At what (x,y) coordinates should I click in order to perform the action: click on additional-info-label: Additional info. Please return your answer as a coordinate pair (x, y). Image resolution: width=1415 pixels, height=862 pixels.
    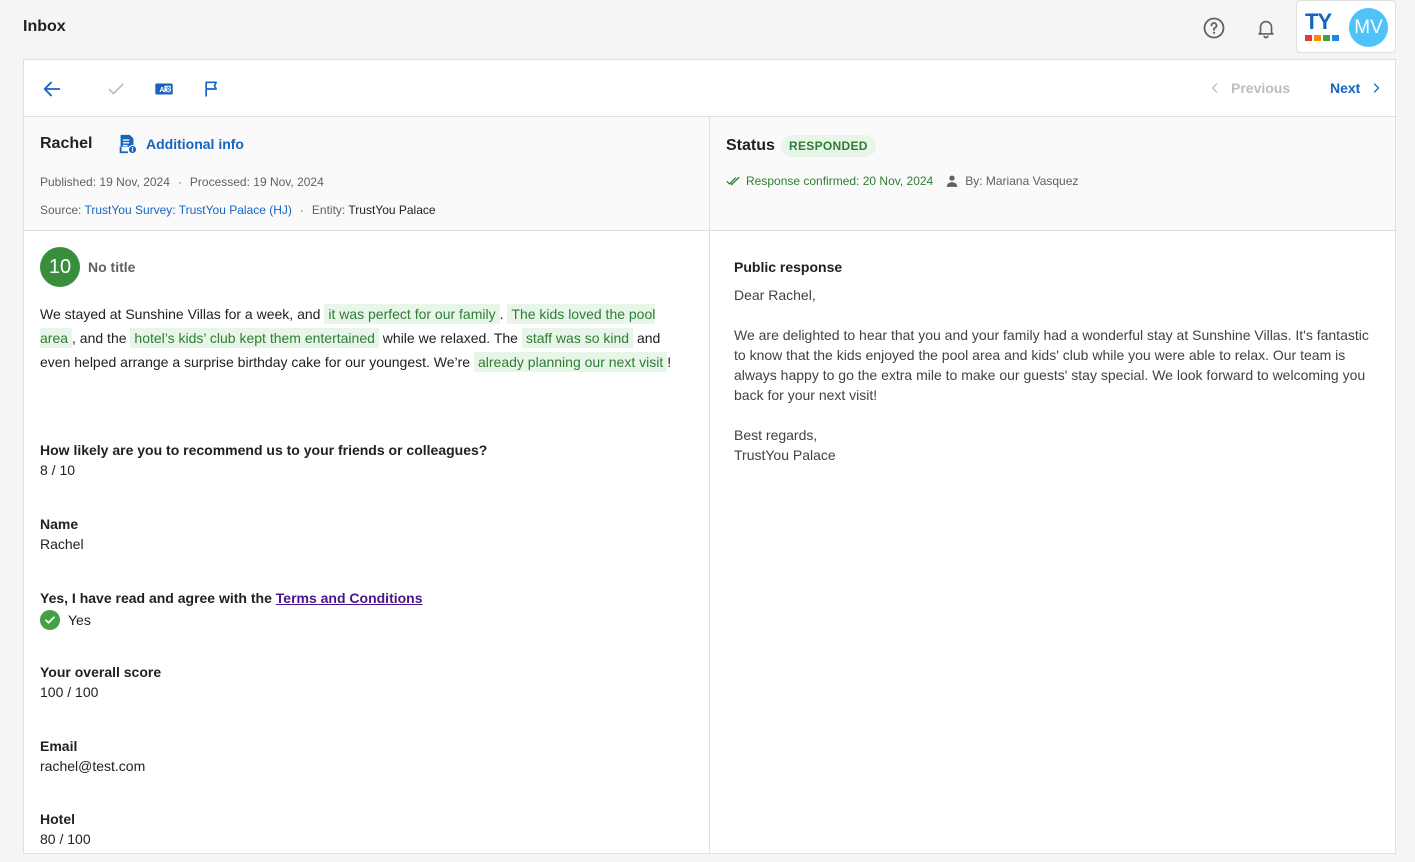
    Looking at the image, I should click on (195, 144).